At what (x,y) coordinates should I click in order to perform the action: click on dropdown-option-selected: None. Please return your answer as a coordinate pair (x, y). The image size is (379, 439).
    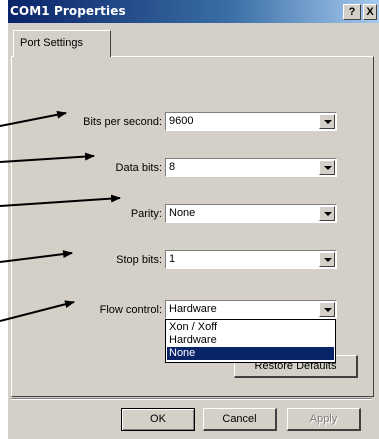
    Looking at the image, I should click on (250, 353).